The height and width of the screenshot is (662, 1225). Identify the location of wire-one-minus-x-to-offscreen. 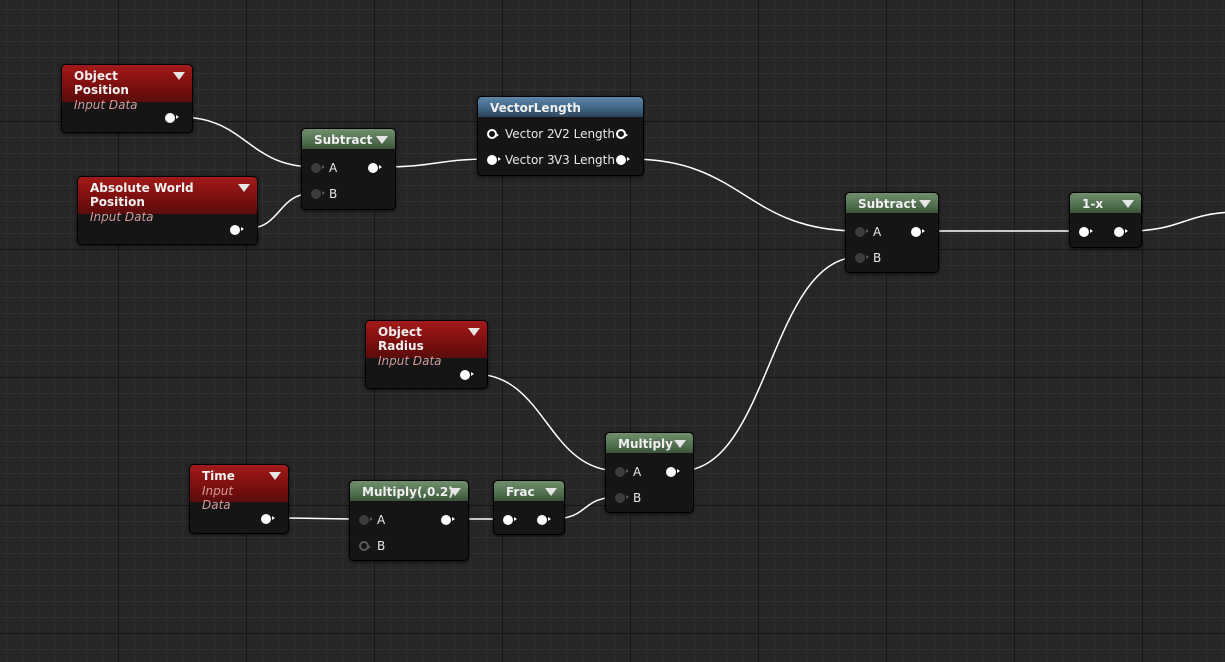
(1176, 221).